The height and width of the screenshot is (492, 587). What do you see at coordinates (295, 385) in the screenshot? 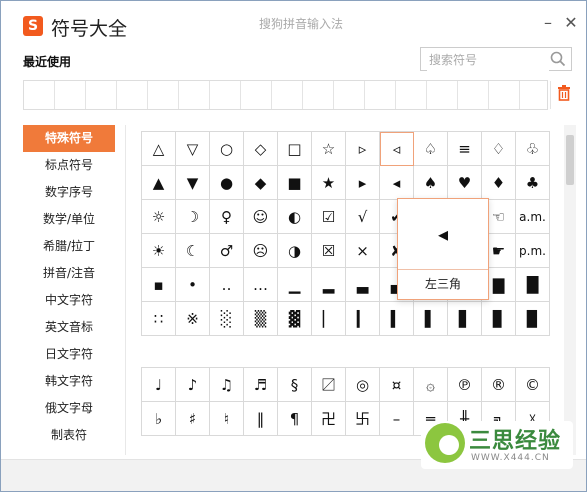
I see `symbol-cell: §` at bounding box center [295, 385].